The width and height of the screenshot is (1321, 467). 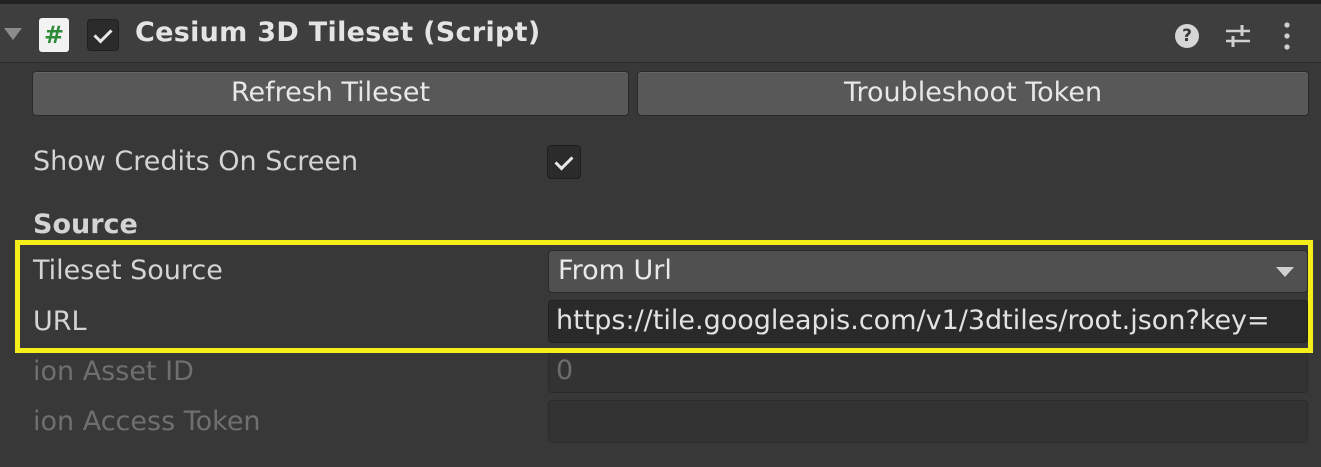 I want to click on component-header: # Cesium 3D Tileset (Script) ?, so click(x=660, y=33).